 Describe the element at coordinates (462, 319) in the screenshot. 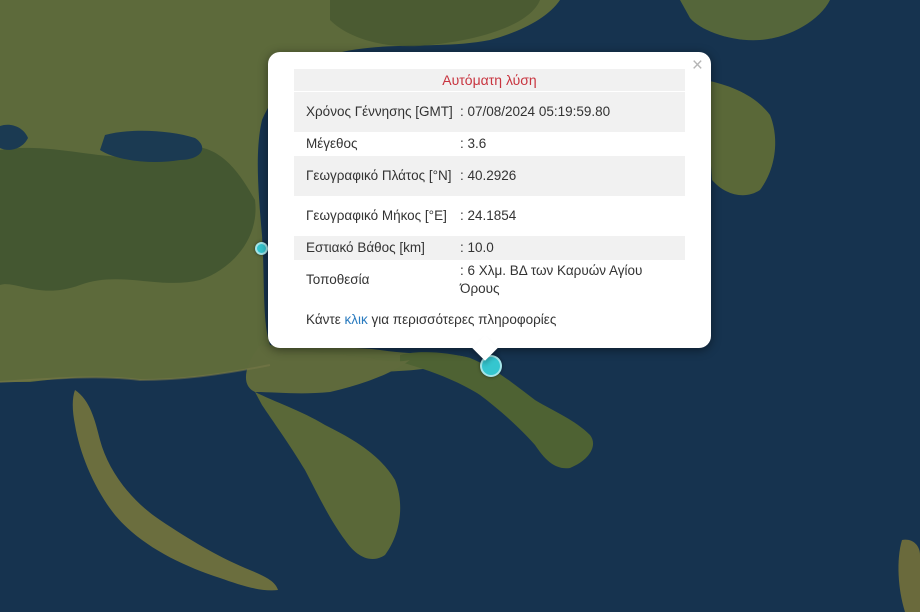

I see `more-info-suffix: για περισσότερες πληροφορίες` at that location.